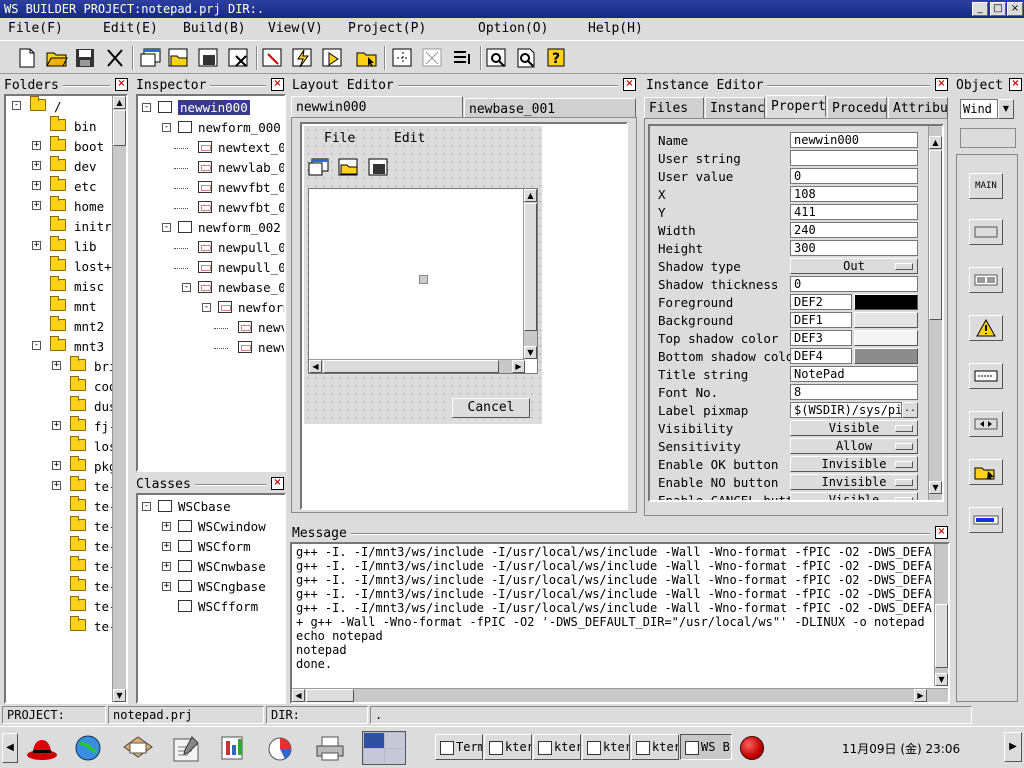  I want to click on workspace-pager, so click(384, 748).